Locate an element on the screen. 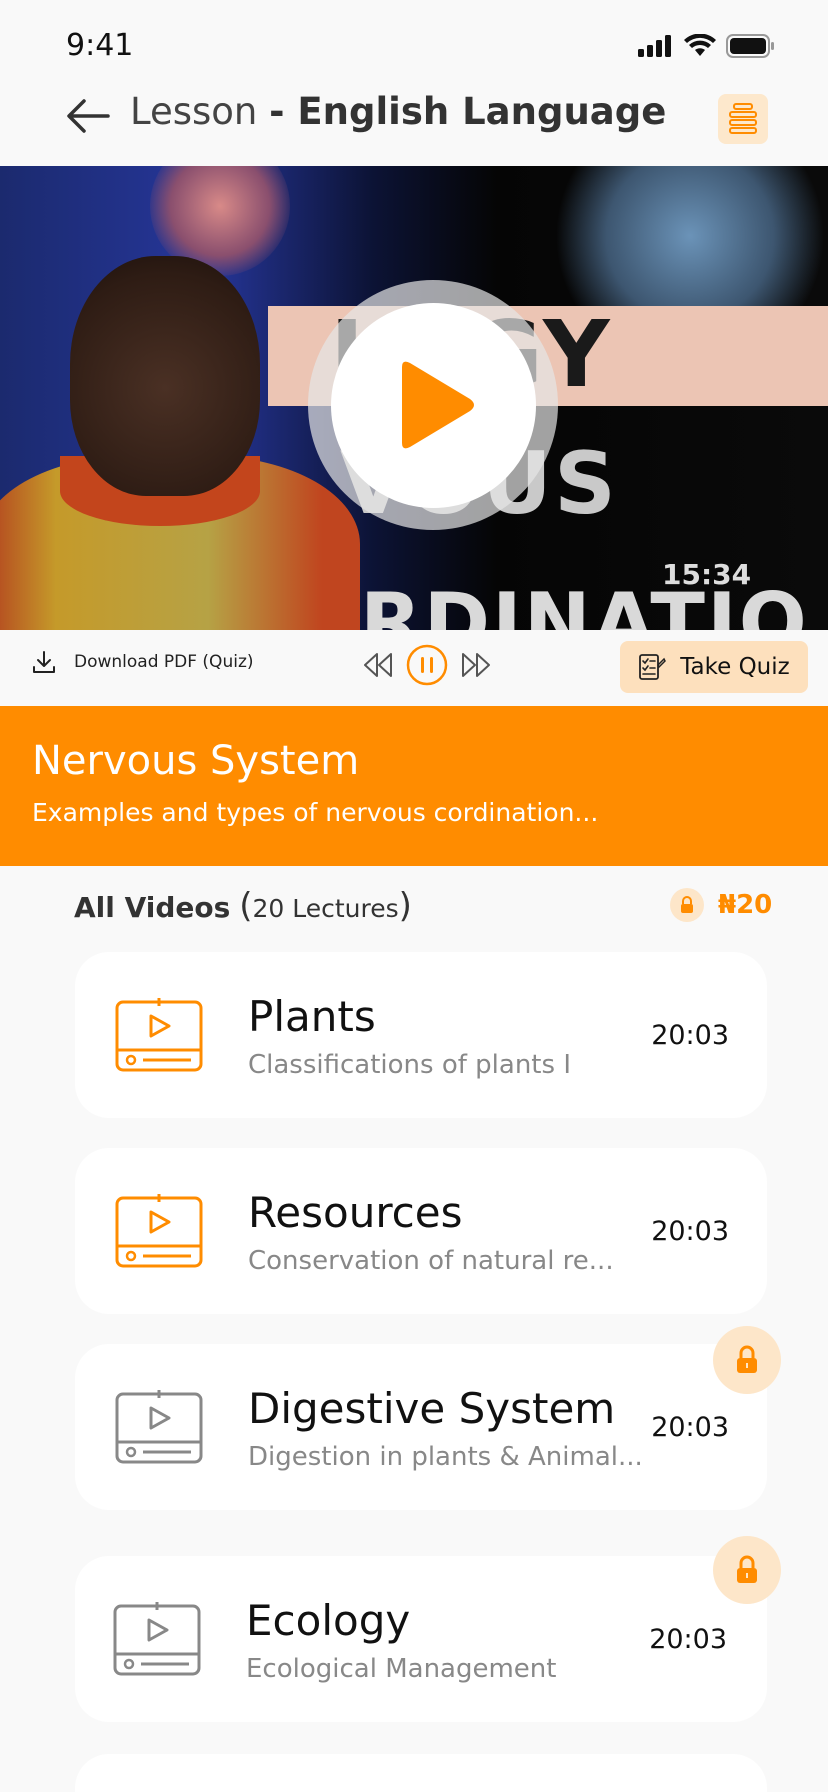 The image size is (828, 1792). arrow-left-icon is located at coordinates (88, 116).